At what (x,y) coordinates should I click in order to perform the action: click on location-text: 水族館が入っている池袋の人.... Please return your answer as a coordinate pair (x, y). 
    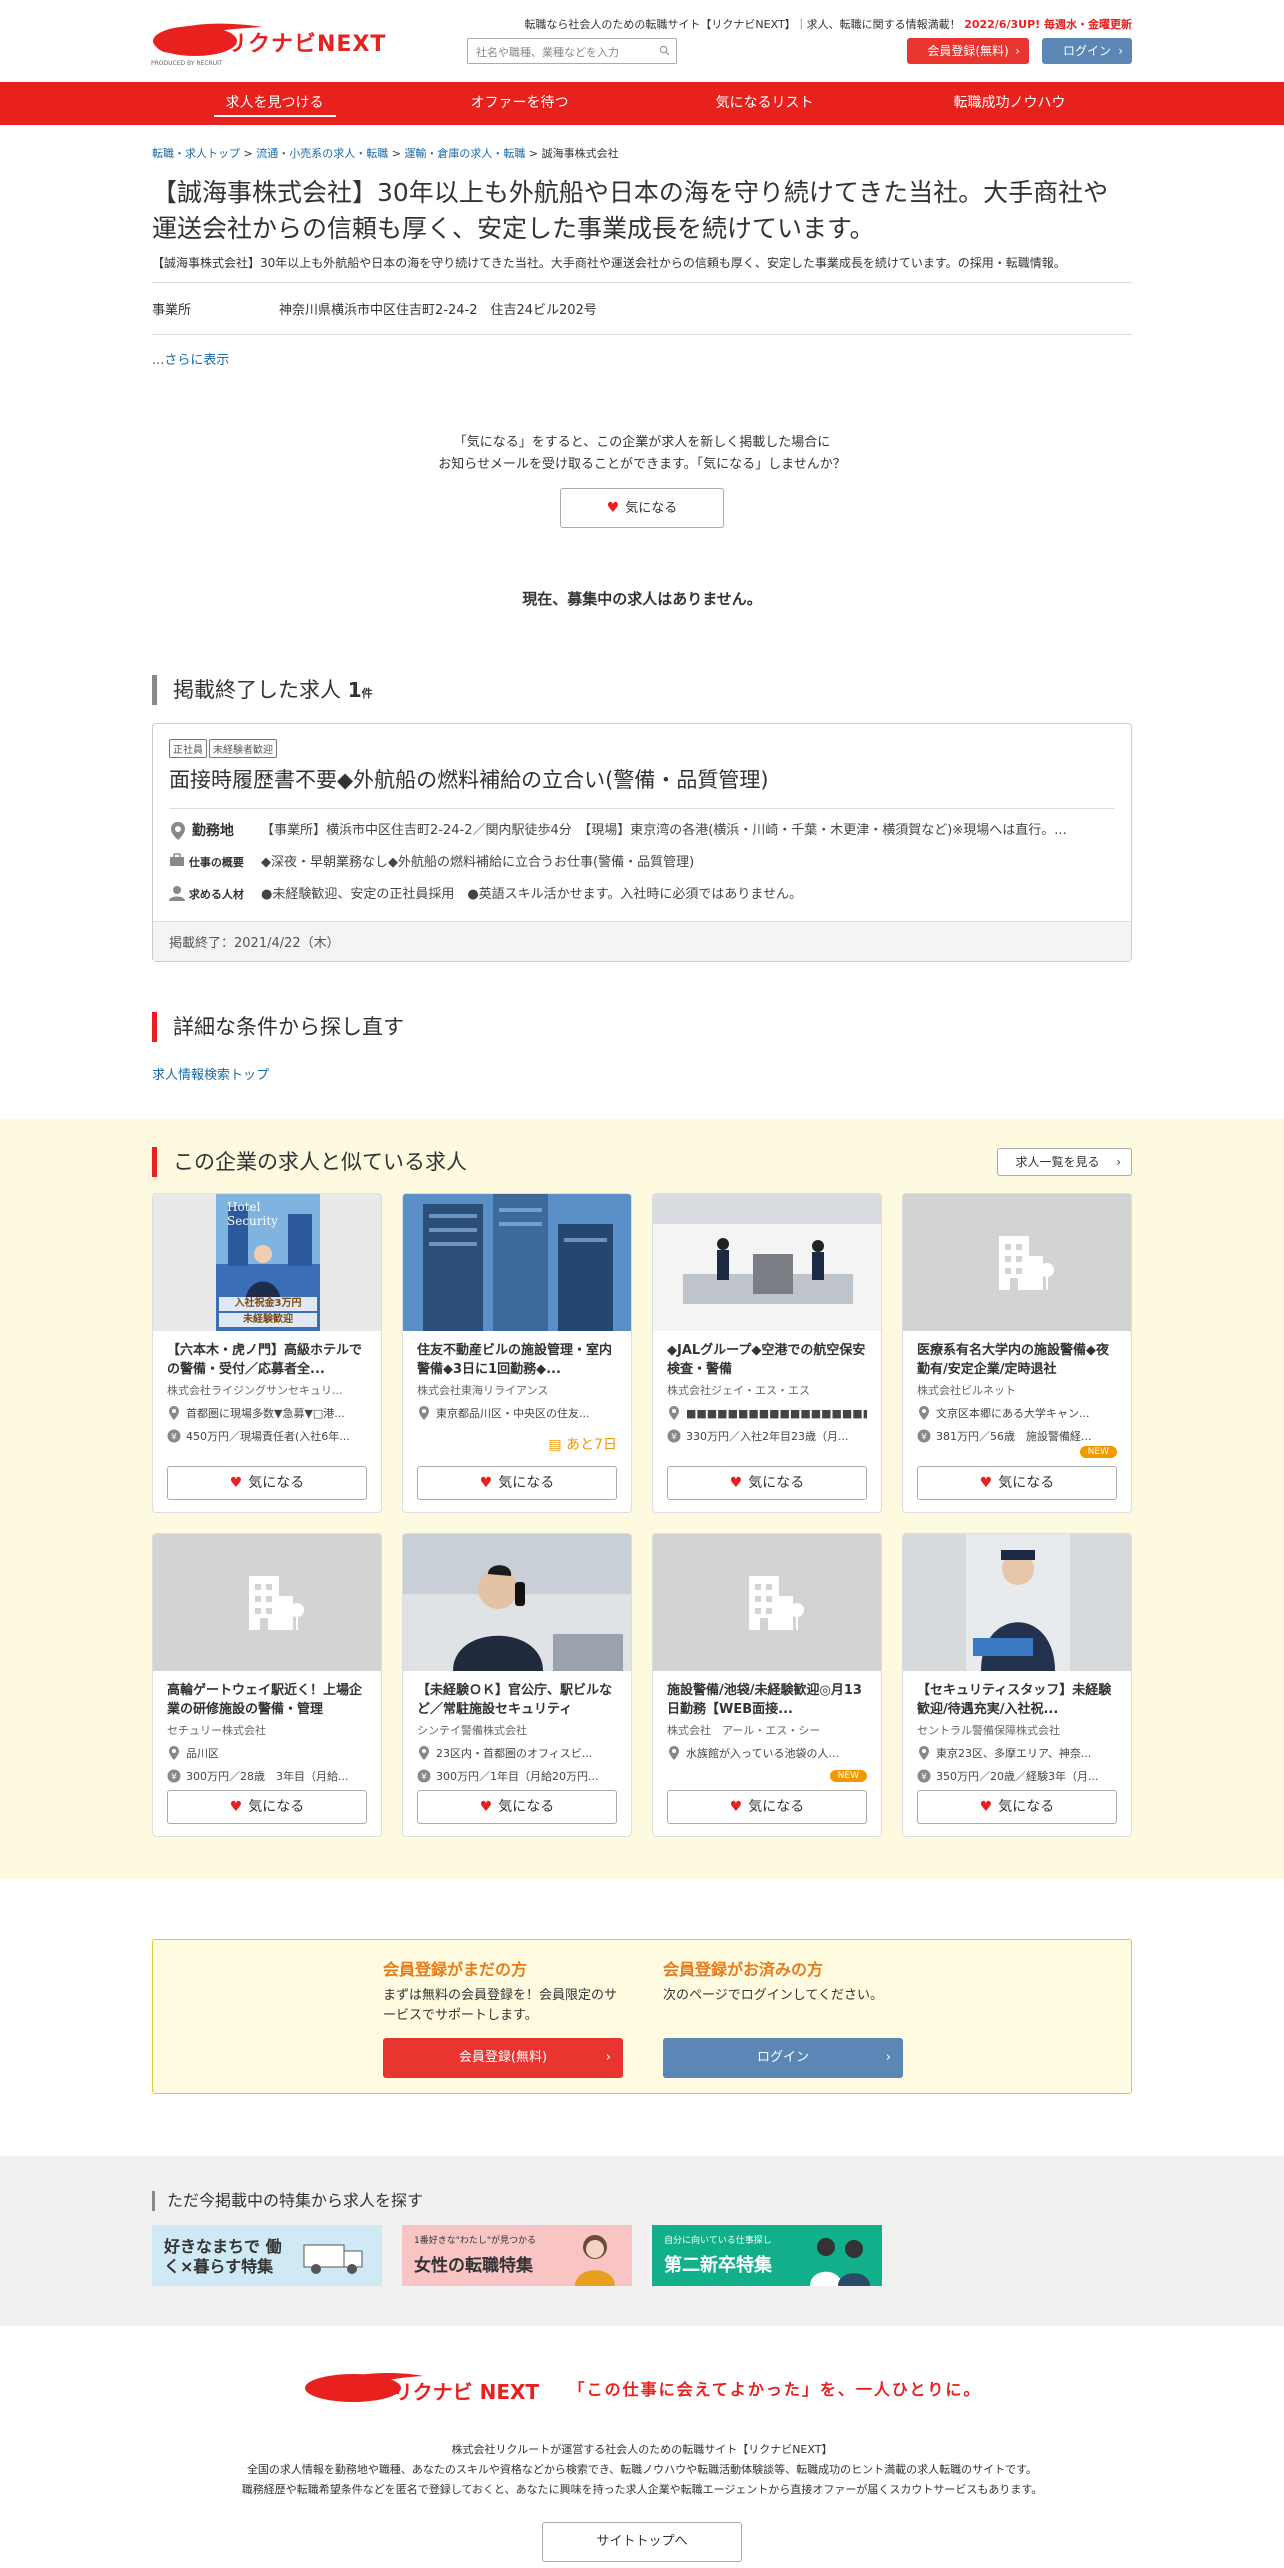
    Looking at the image, I should click on (762, 1753).